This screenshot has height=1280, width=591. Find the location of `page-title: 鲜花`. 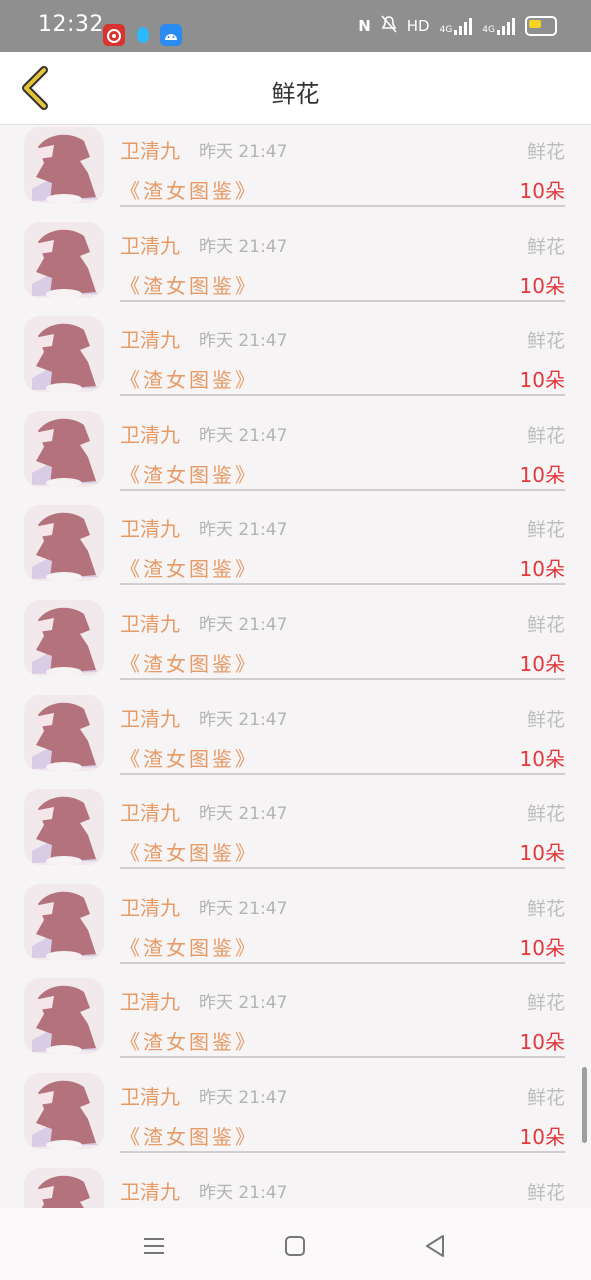

page-title: 鲜花 is located at coordinates (295, 94).